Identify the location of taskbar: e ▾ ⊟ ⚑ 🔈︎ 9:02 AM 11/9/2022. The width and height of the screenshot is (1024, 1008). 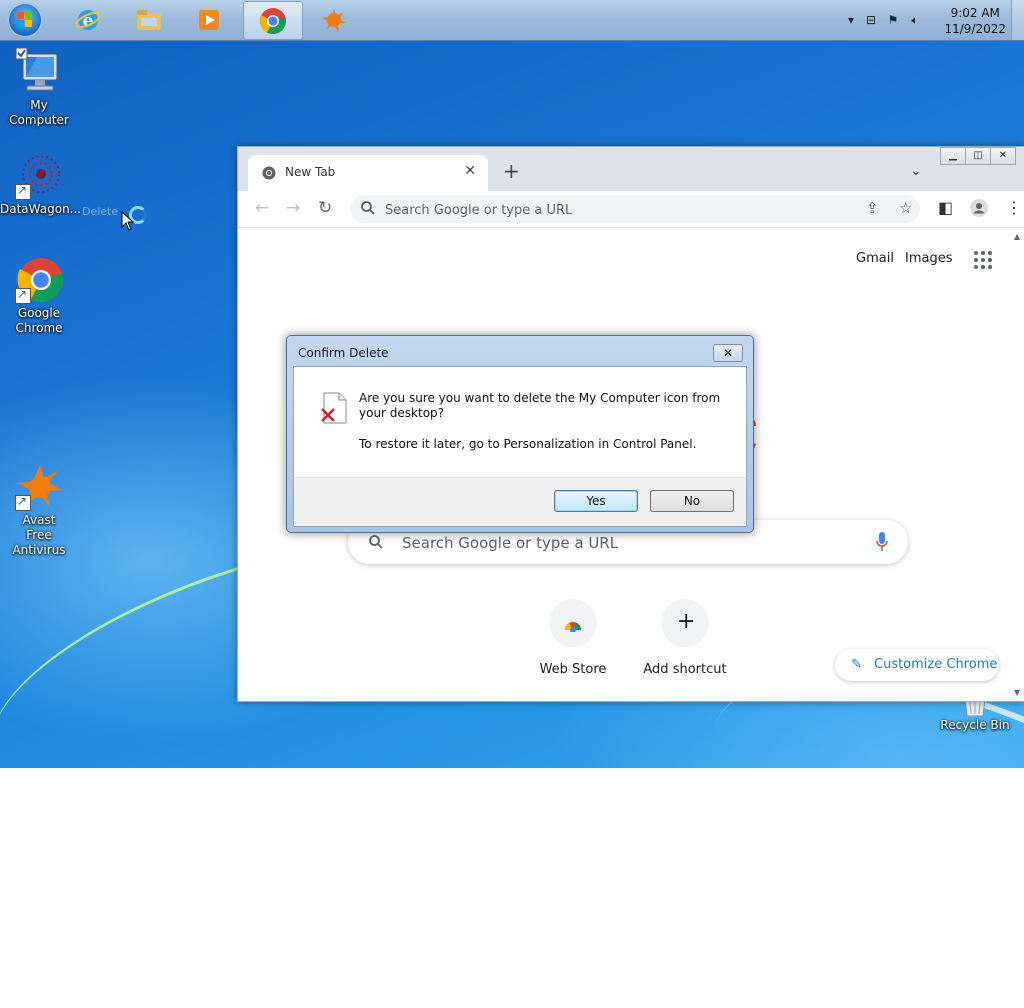
(512, 20).